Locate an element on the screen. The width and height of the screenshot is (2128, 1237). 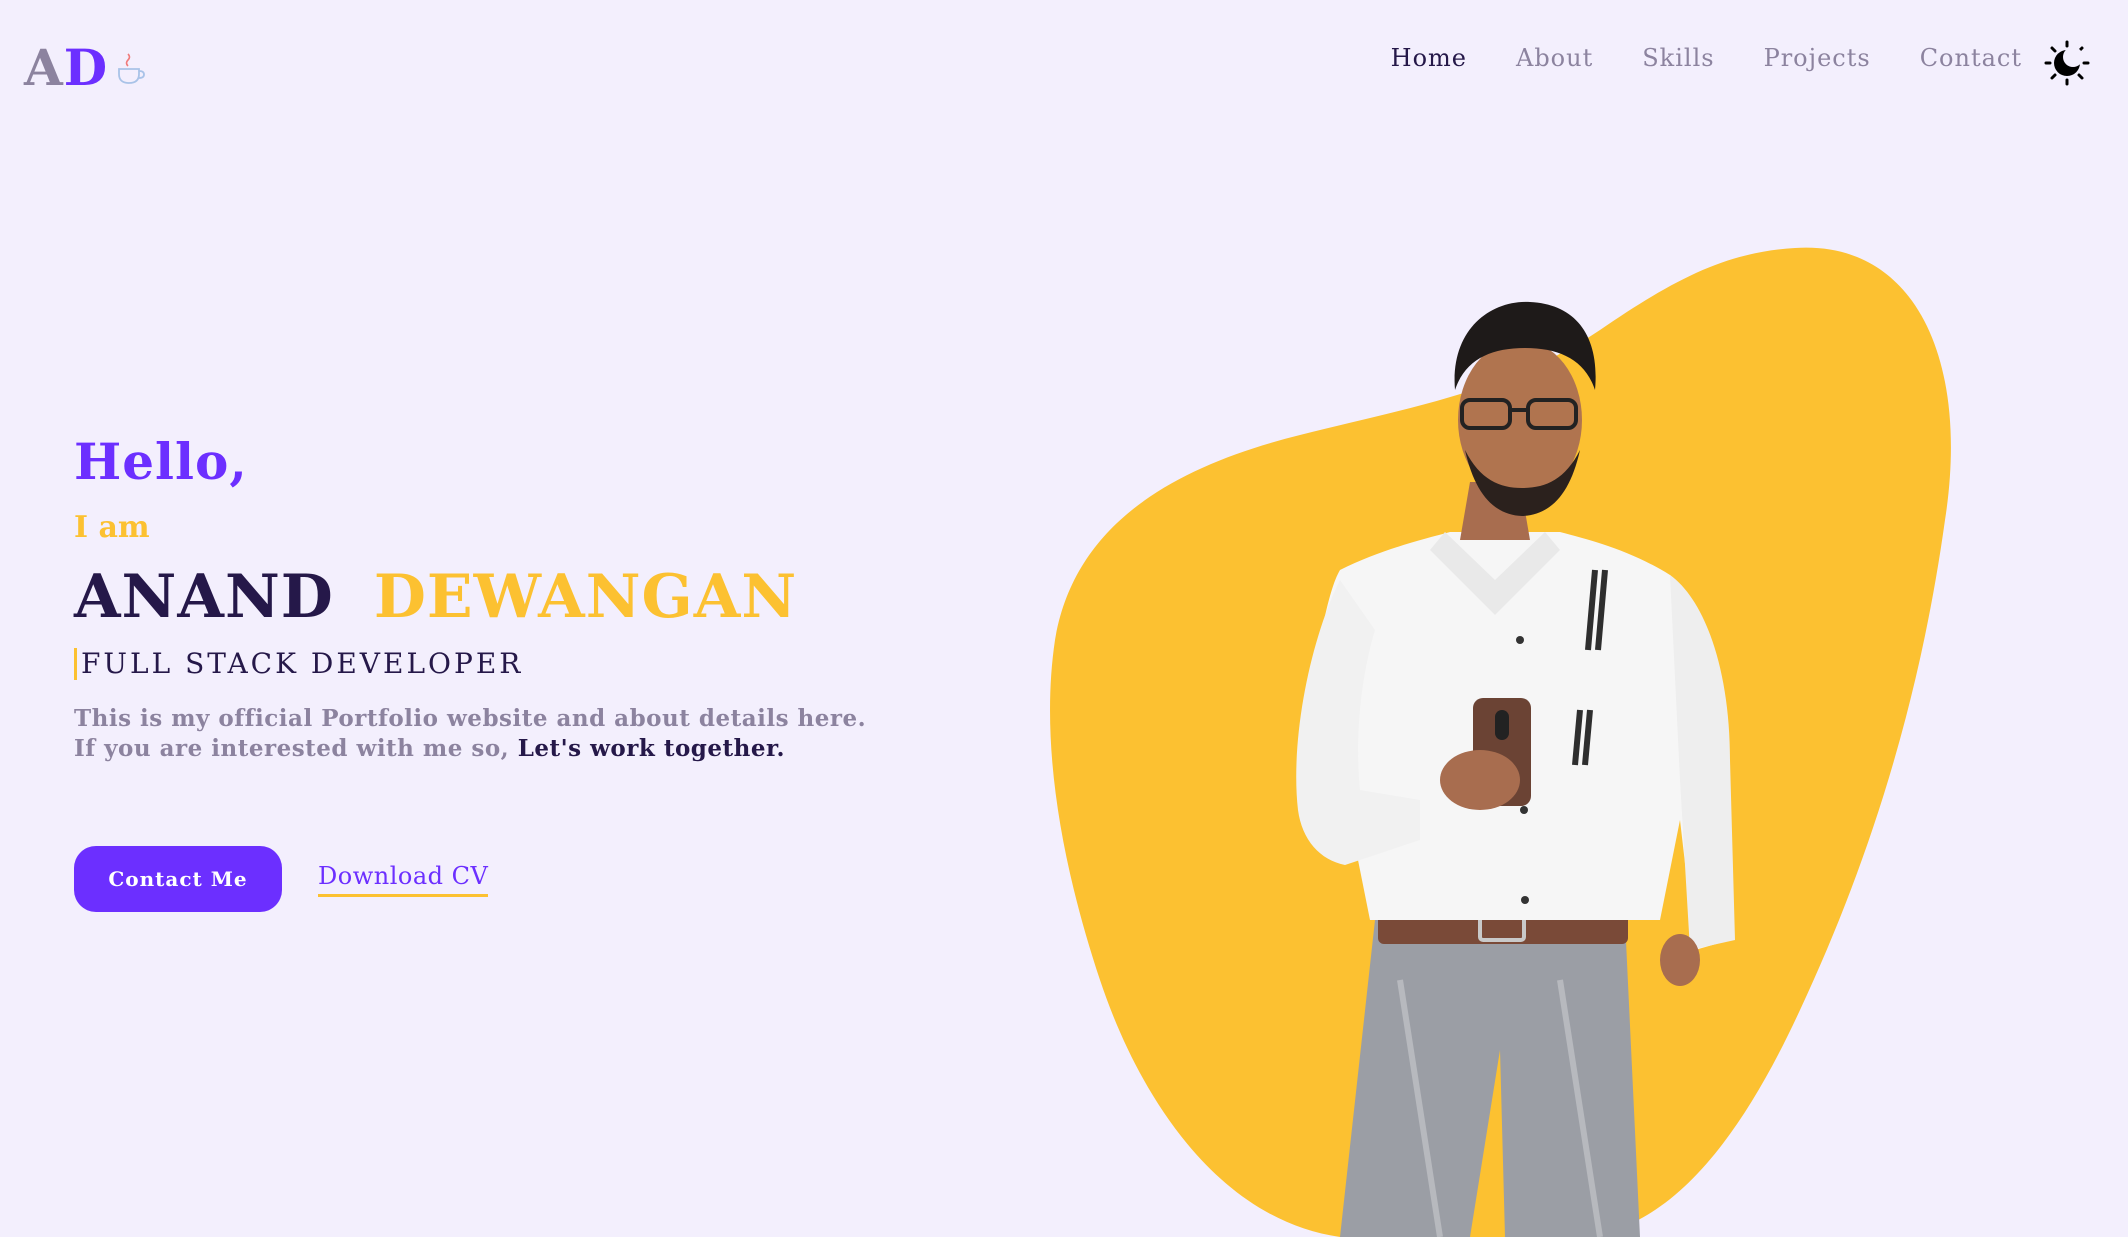
main-nav: Home About Skills Projects Contact is located at coordinates (1706, 58).